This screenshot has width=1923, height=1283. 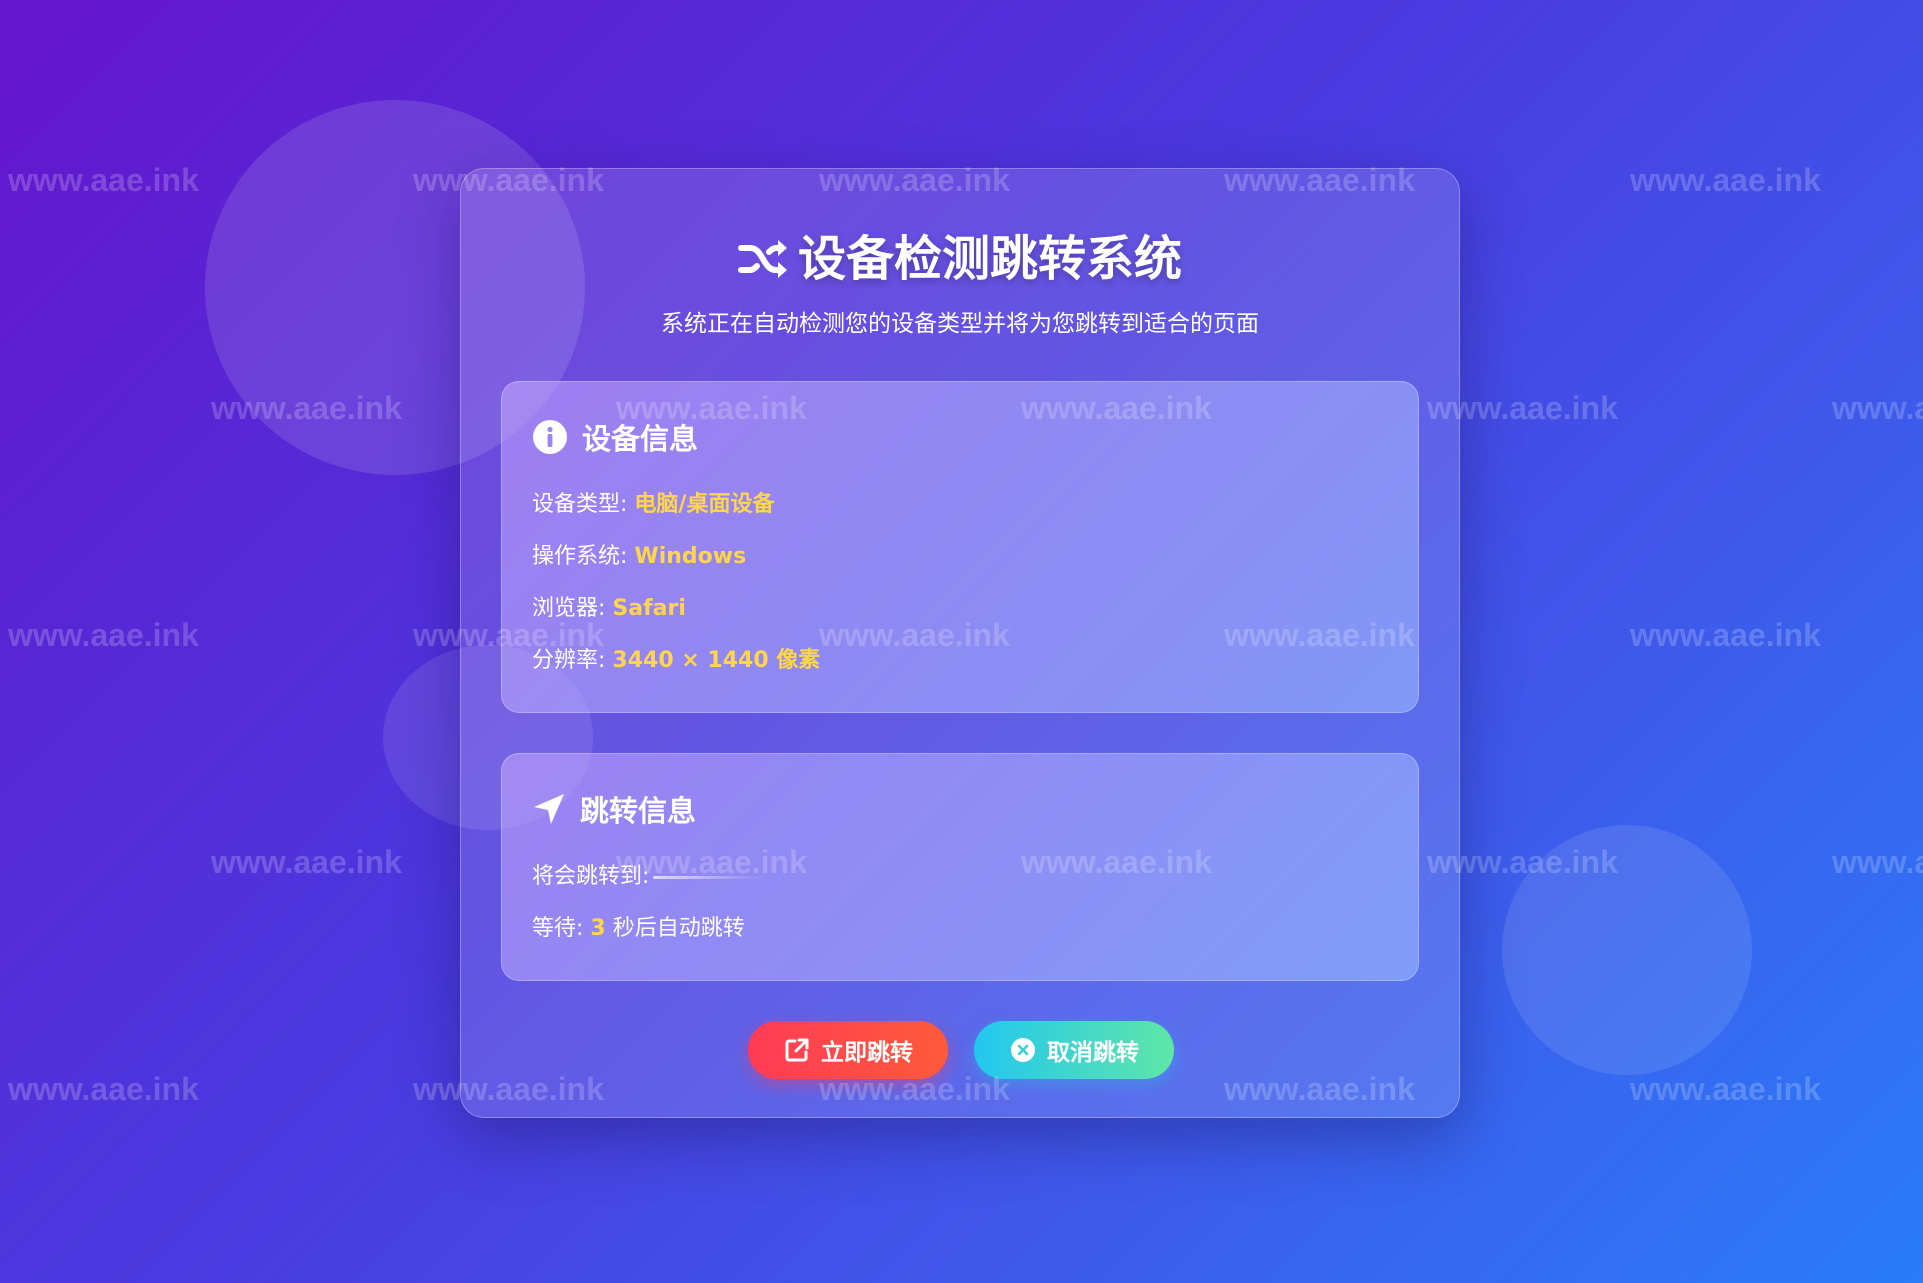 I want to click on device-type-value: 电脑/桌面设备, so click(x=704, y=504).